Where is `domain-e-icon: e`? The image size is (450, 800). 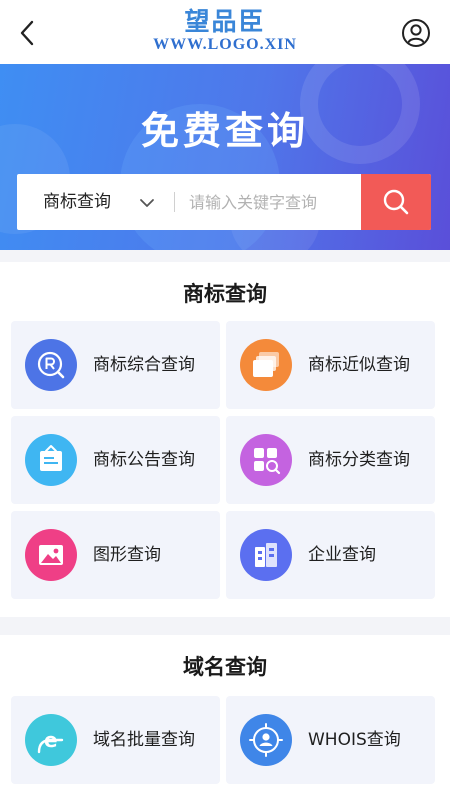
domain-e-icon: e is located at coordinates (51, 740).